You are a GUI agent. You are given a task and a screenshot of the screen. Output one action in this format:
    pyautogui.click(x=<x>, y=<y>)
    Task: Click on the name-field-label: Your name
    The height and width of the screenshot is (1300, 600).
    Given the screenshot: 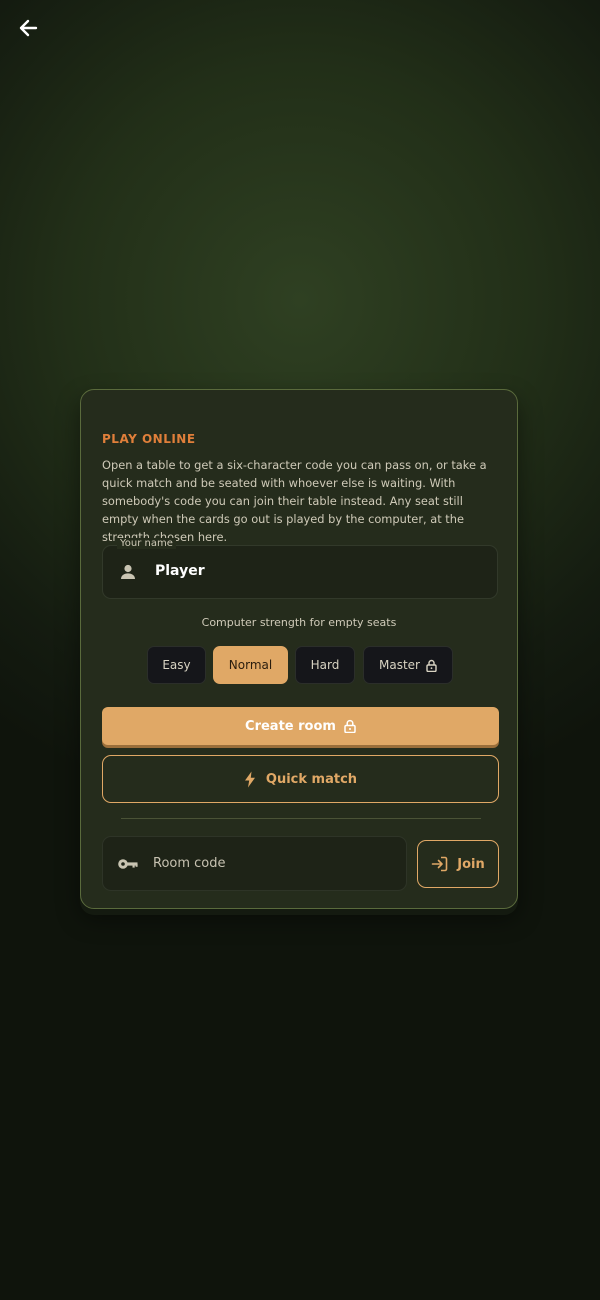 What is the action you would take?
    pyautogui.click(x=146, y=543)
    